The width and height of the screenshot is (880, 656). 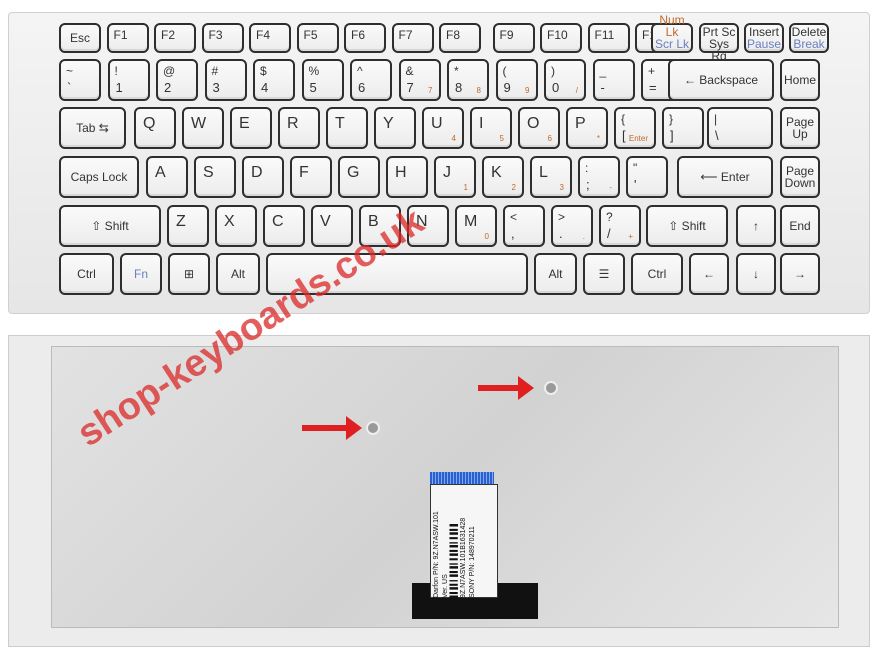 I want to click on key-z: Z, so click(x=188, y=226).